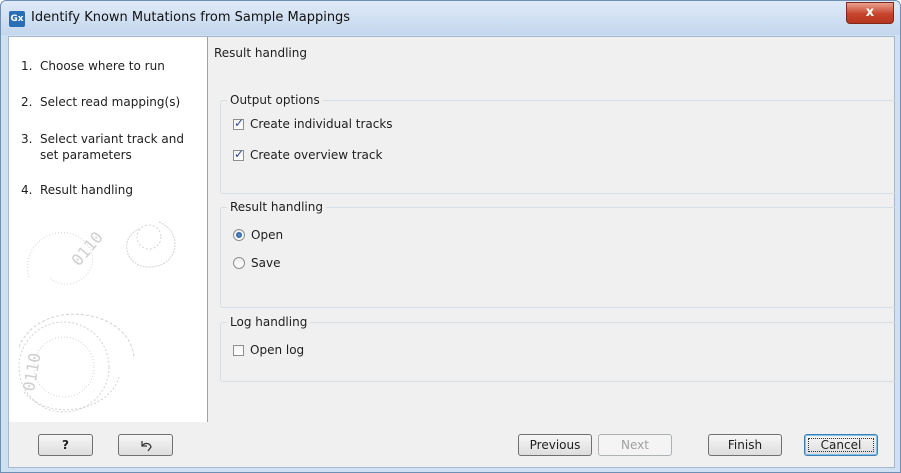 This screenshot has width=901, height=473. I want to click on save-radio: Save, so click(256, 263).